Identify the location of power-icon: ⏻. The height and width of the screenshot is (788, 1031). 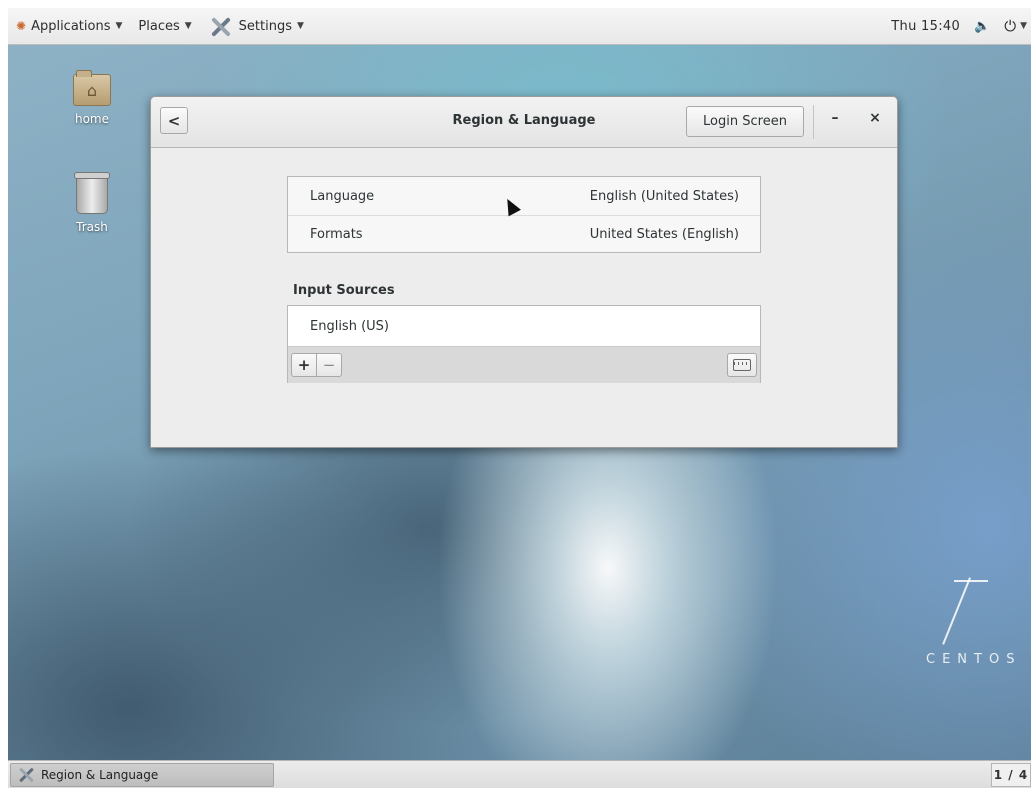
(1010, 26).